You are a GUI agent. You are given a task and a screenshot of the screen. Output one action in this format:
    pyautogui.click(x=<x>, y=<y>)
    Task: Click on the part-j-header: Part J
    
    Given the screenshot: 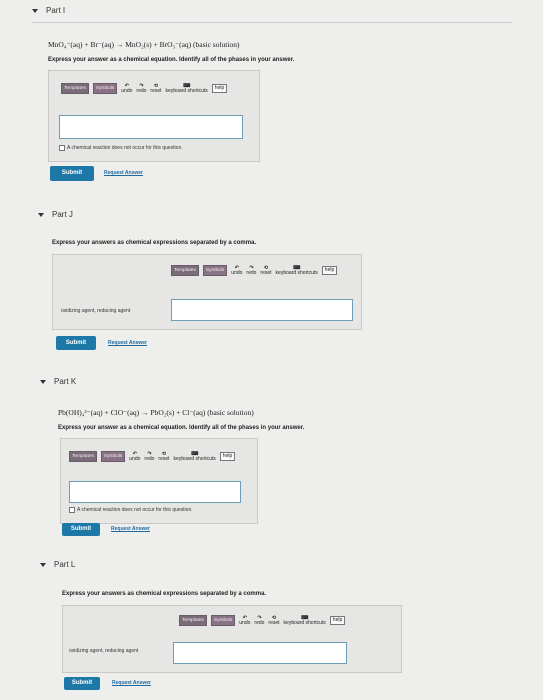 What is the action you would take?
    pyautogui.click(x=55, y=214)
    